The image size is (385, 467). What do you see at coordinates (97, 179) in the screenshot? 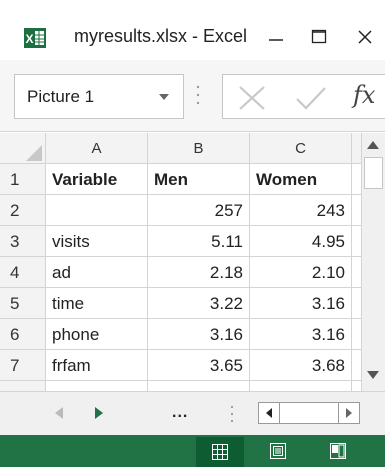
I see `cell-a1: Variable` at bounding box center [97, 179].